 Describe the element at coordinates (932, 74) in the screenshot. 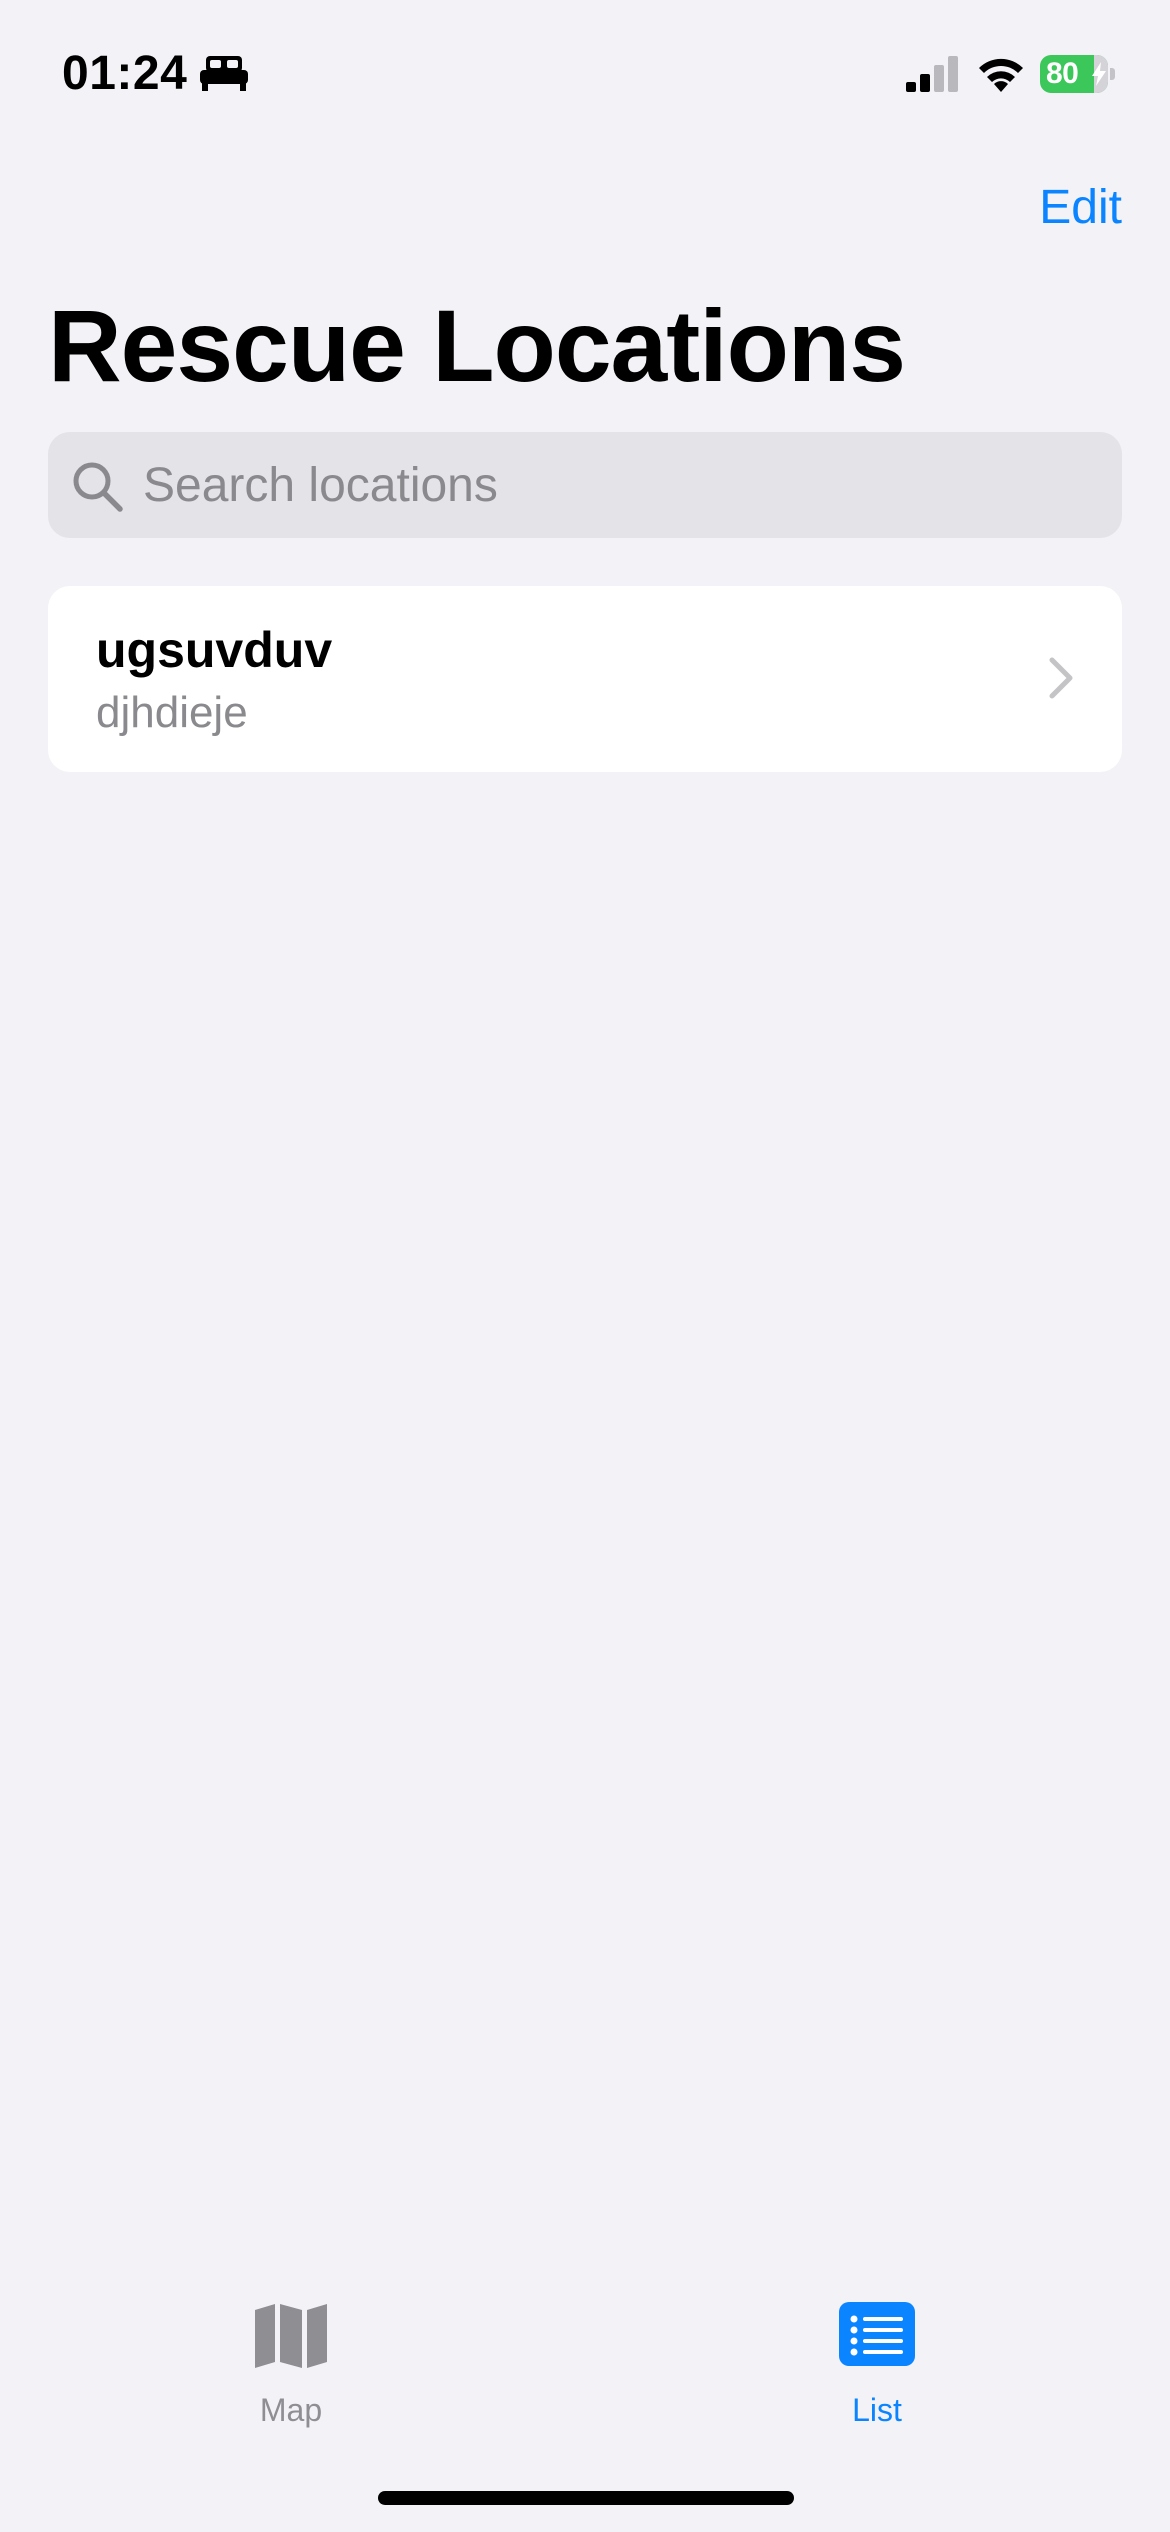

I see `cellular-signal-icon` at that location.